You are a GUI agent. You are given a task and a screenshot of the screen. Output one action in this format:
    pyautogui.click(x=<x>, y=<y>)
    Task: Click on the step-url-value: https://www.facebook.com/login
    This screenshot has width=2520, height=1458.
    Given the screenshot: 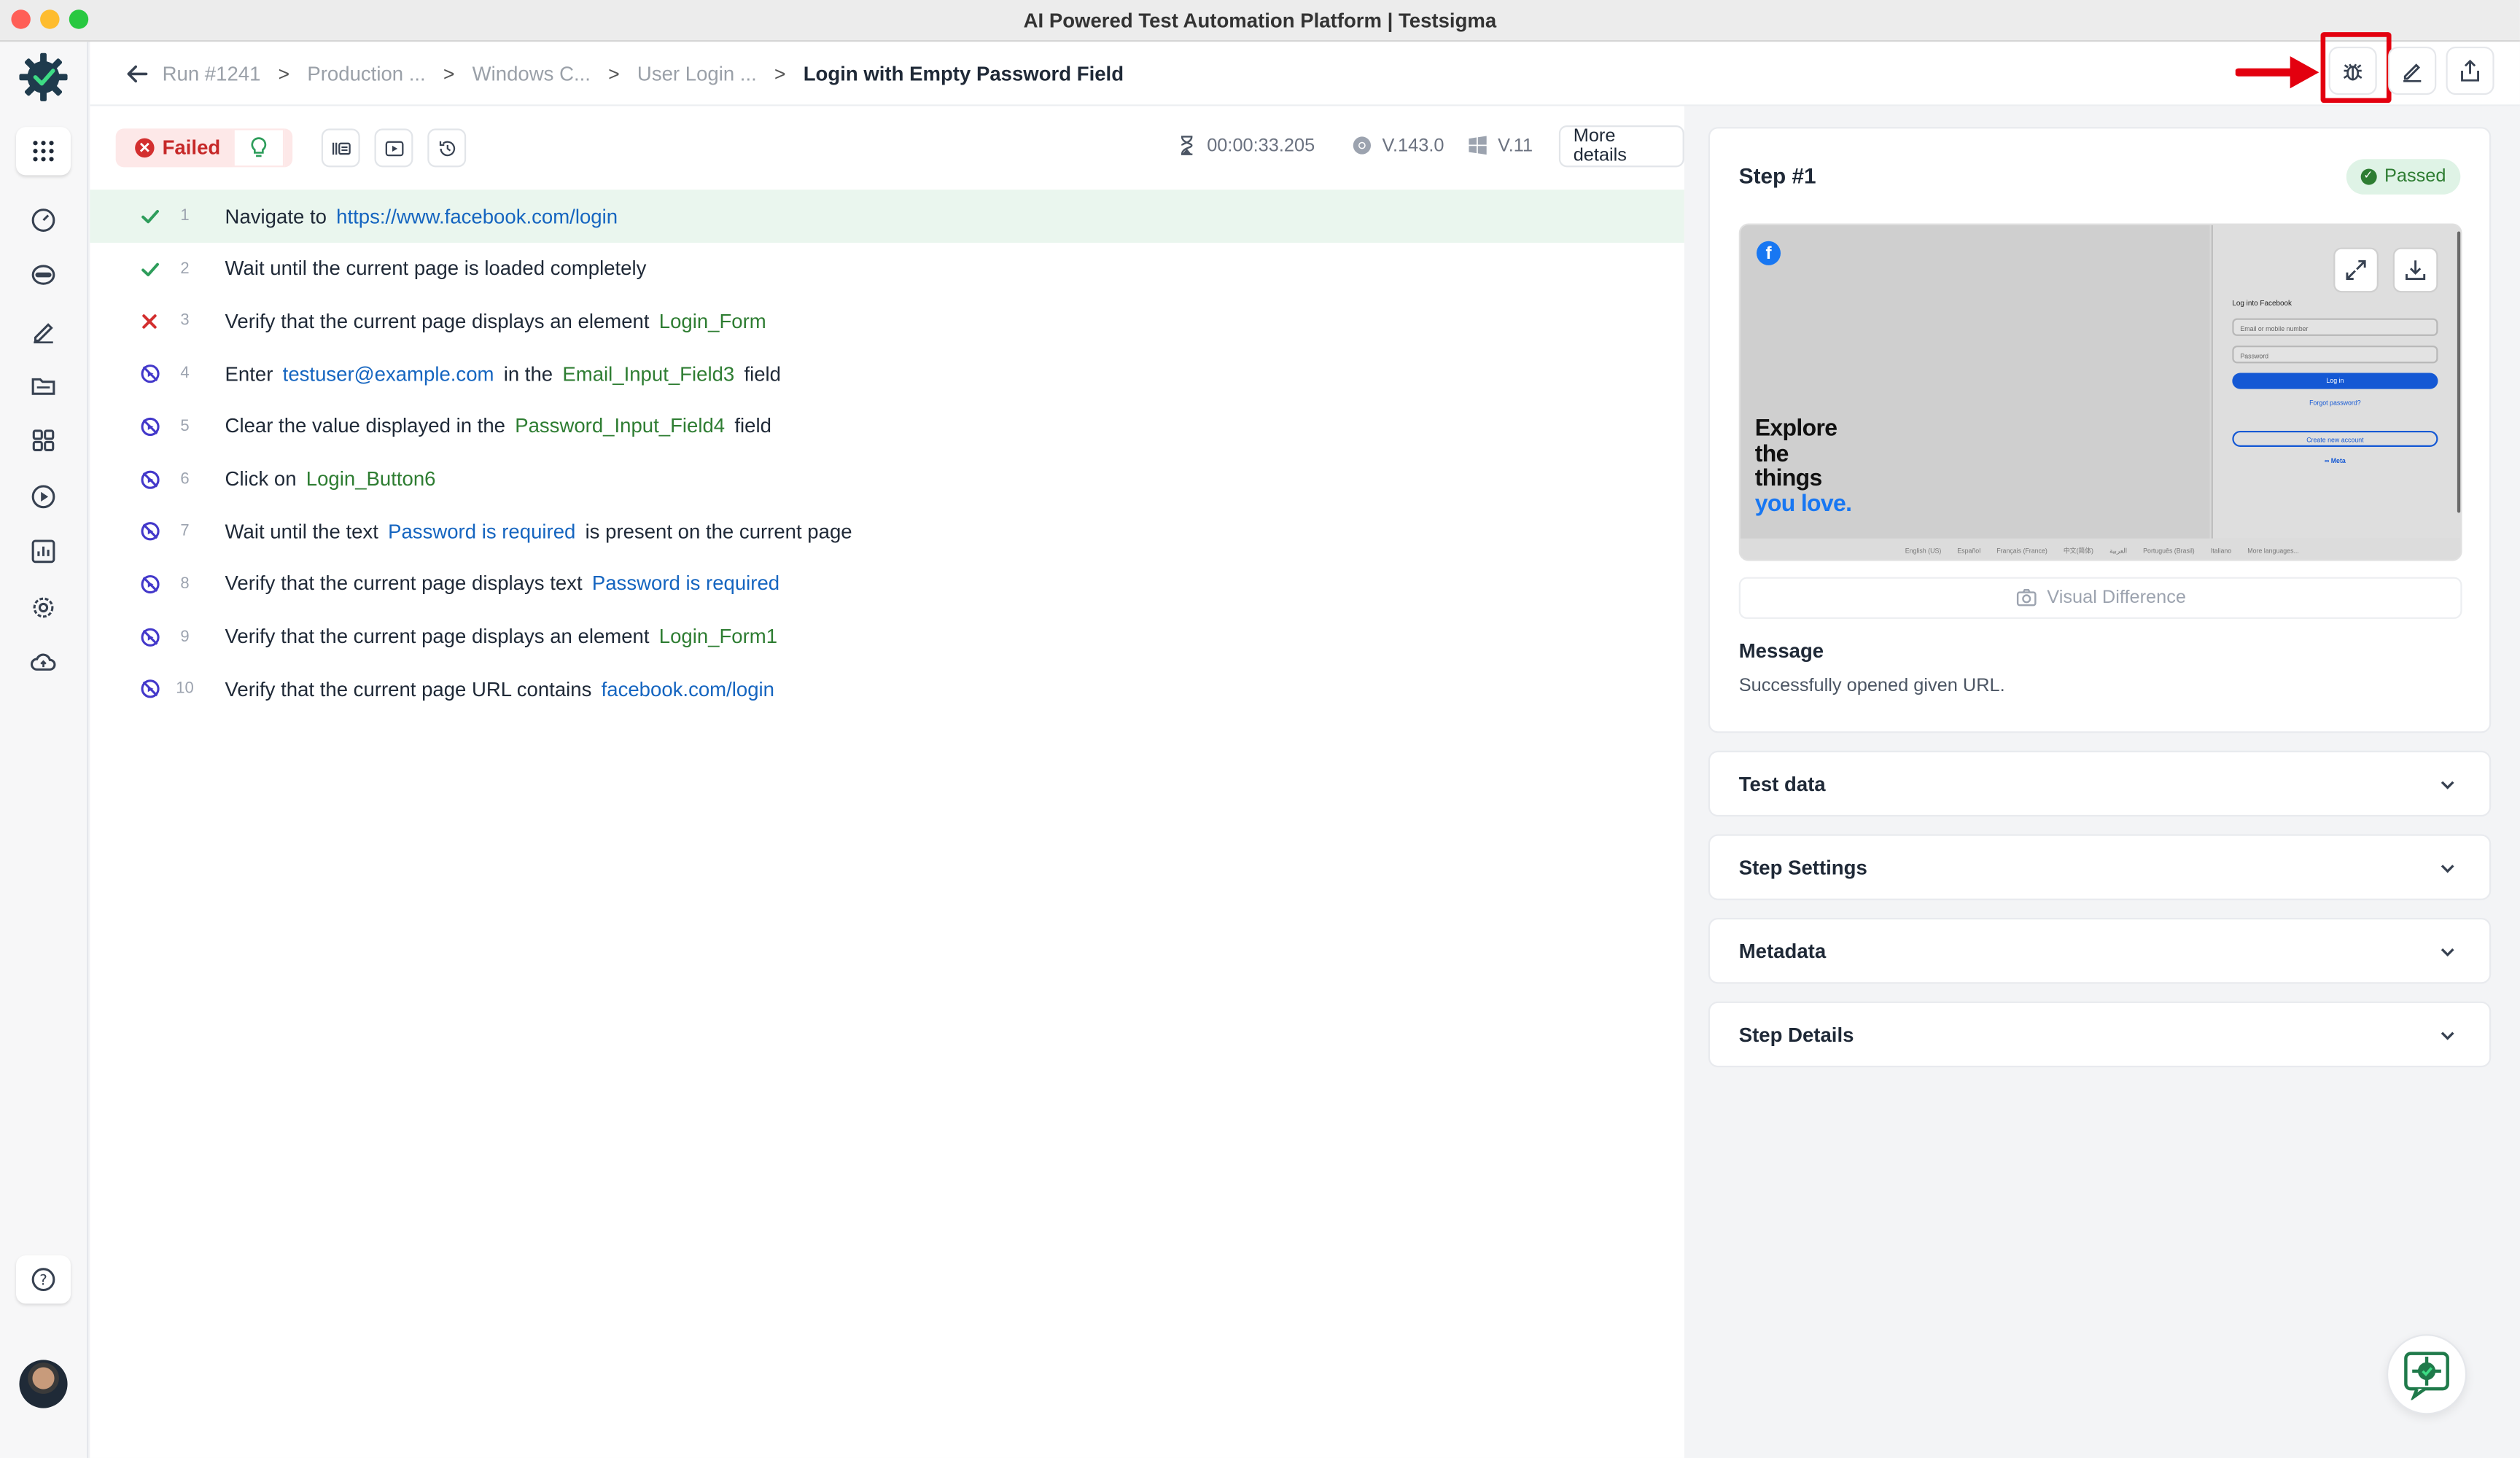 What is the action you would take?
    pyautogui.click(x=477, y=216)
    